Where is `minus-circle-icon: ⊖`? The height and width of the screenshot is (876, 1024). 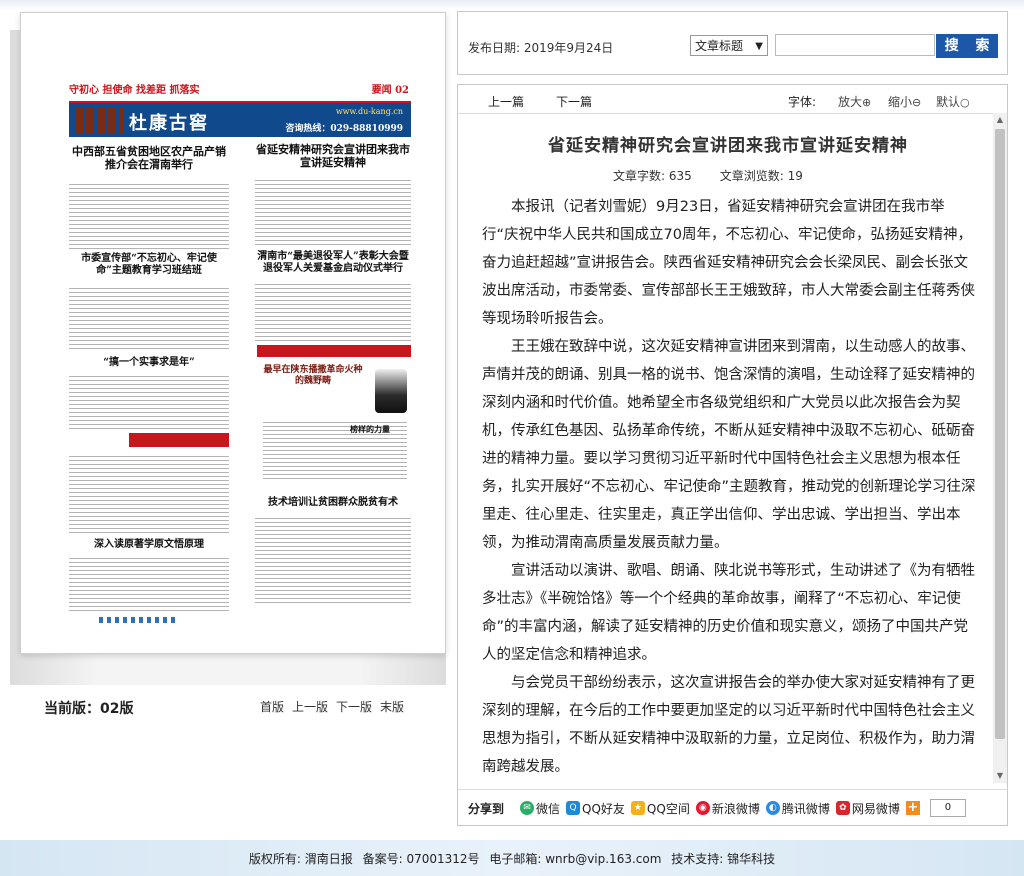
minus-circle-icon: ⊖ is located at coordinates (917, 102).